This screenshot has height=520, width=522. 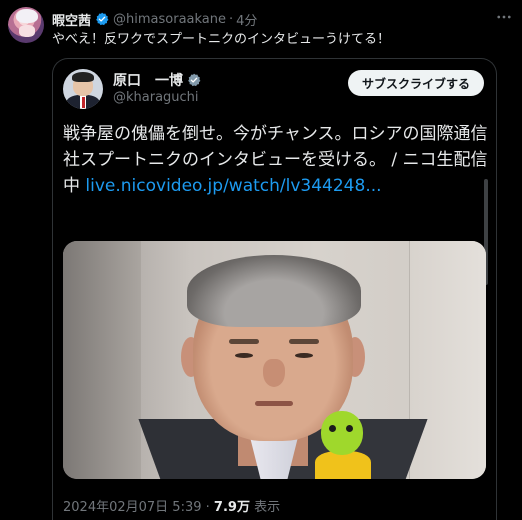 What do you see at coordinates (148, 80) in the screenshot?
I see `quoted-display-name: 原口 一博` at bounding box center [148, 80].